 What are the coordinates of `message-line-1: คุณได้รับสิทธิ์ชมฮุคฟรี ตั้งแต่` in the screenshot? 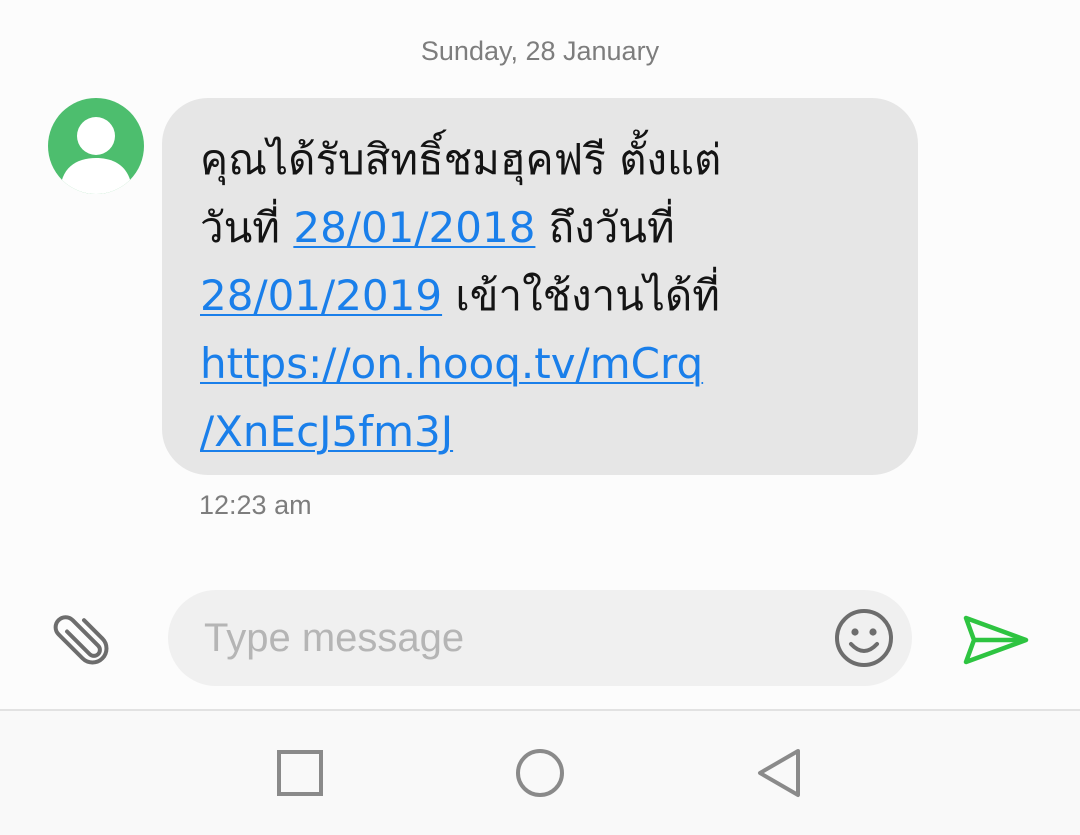 It's located at (461, 159).